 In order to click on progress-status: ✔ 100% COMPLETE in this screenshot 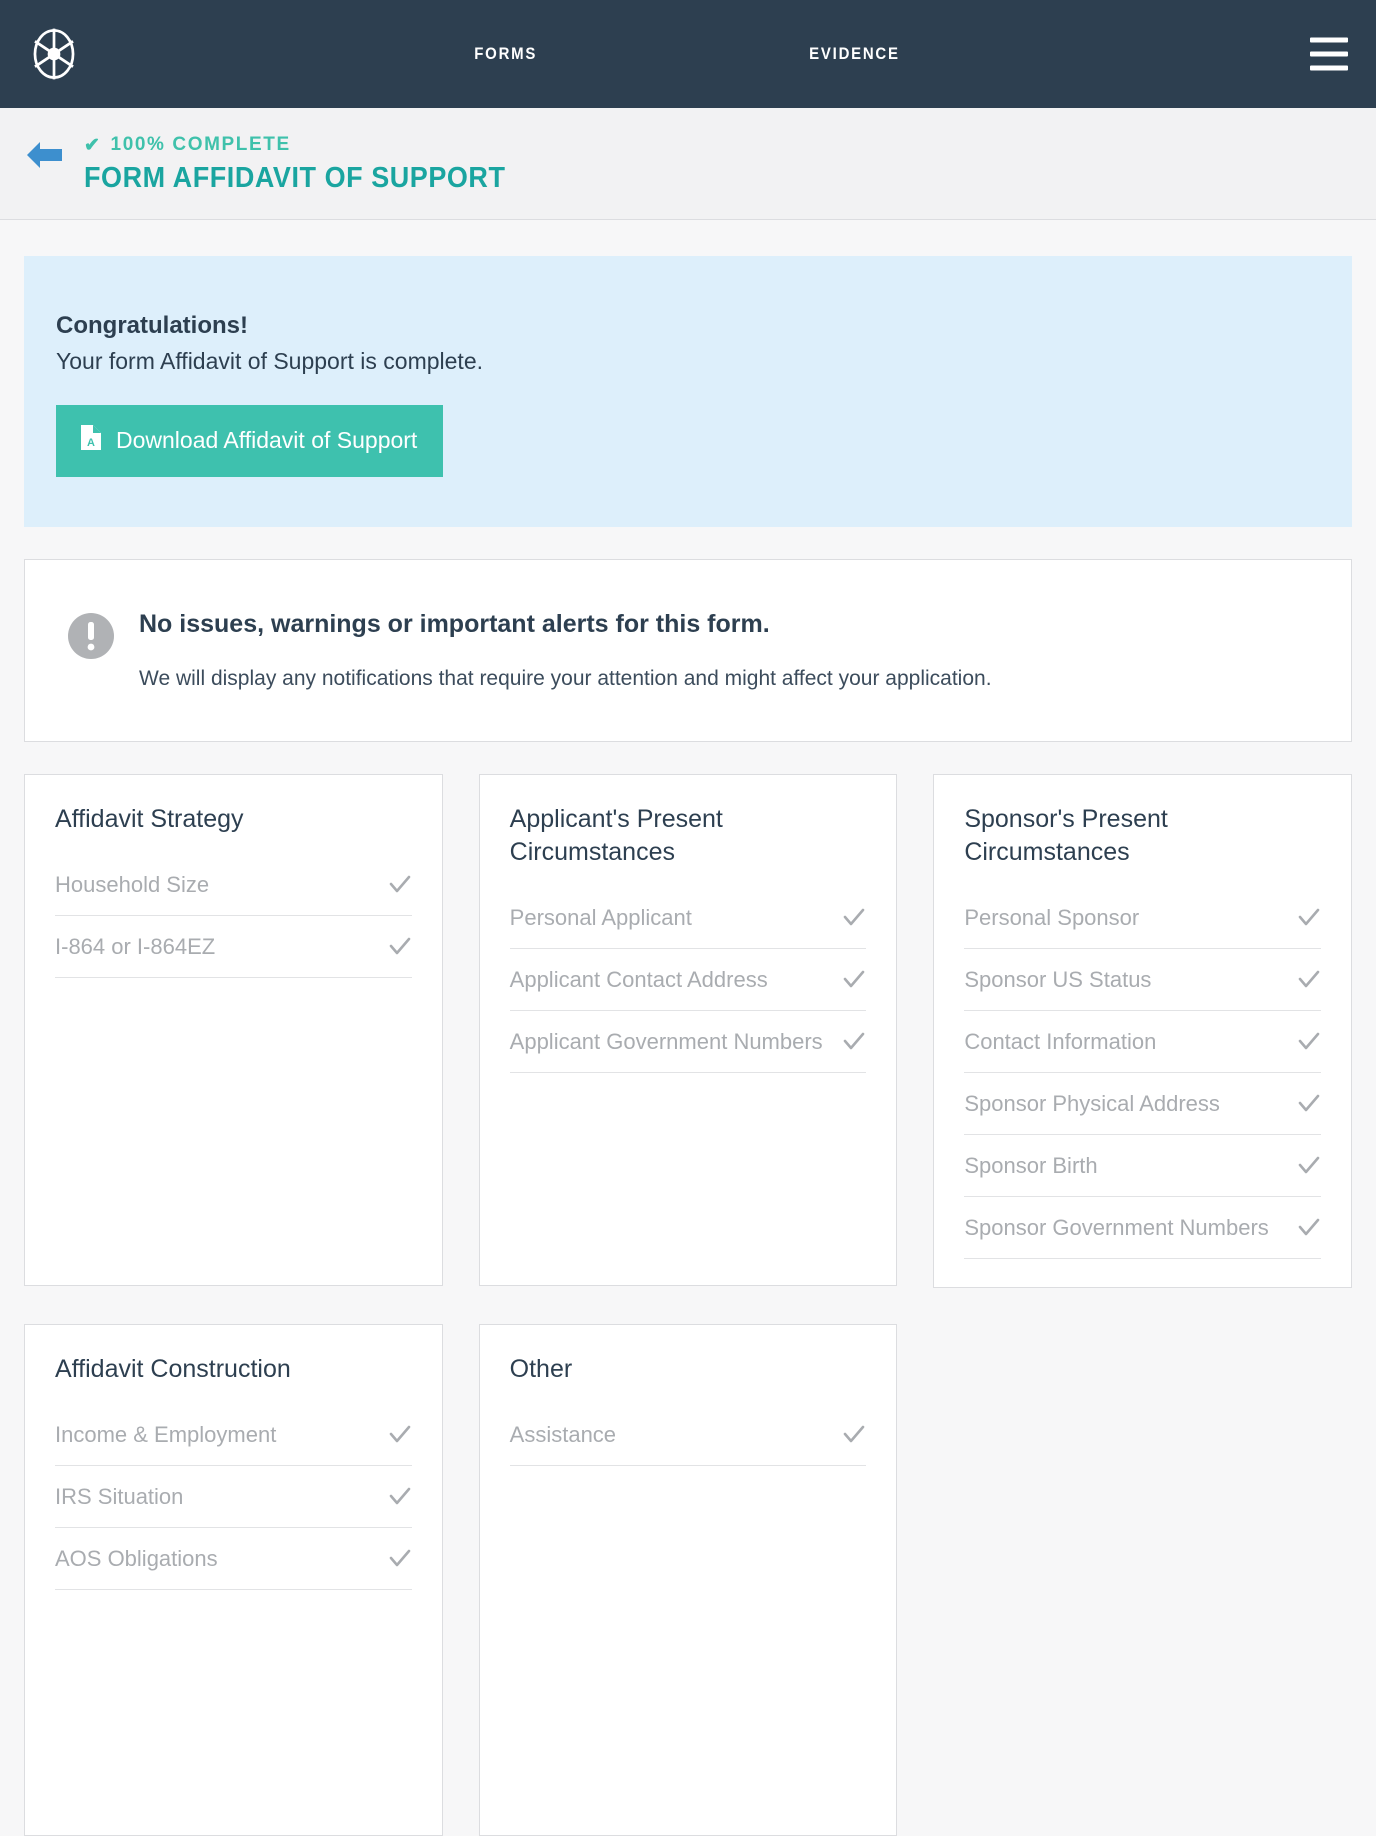, I will do `click(310, 145)`.